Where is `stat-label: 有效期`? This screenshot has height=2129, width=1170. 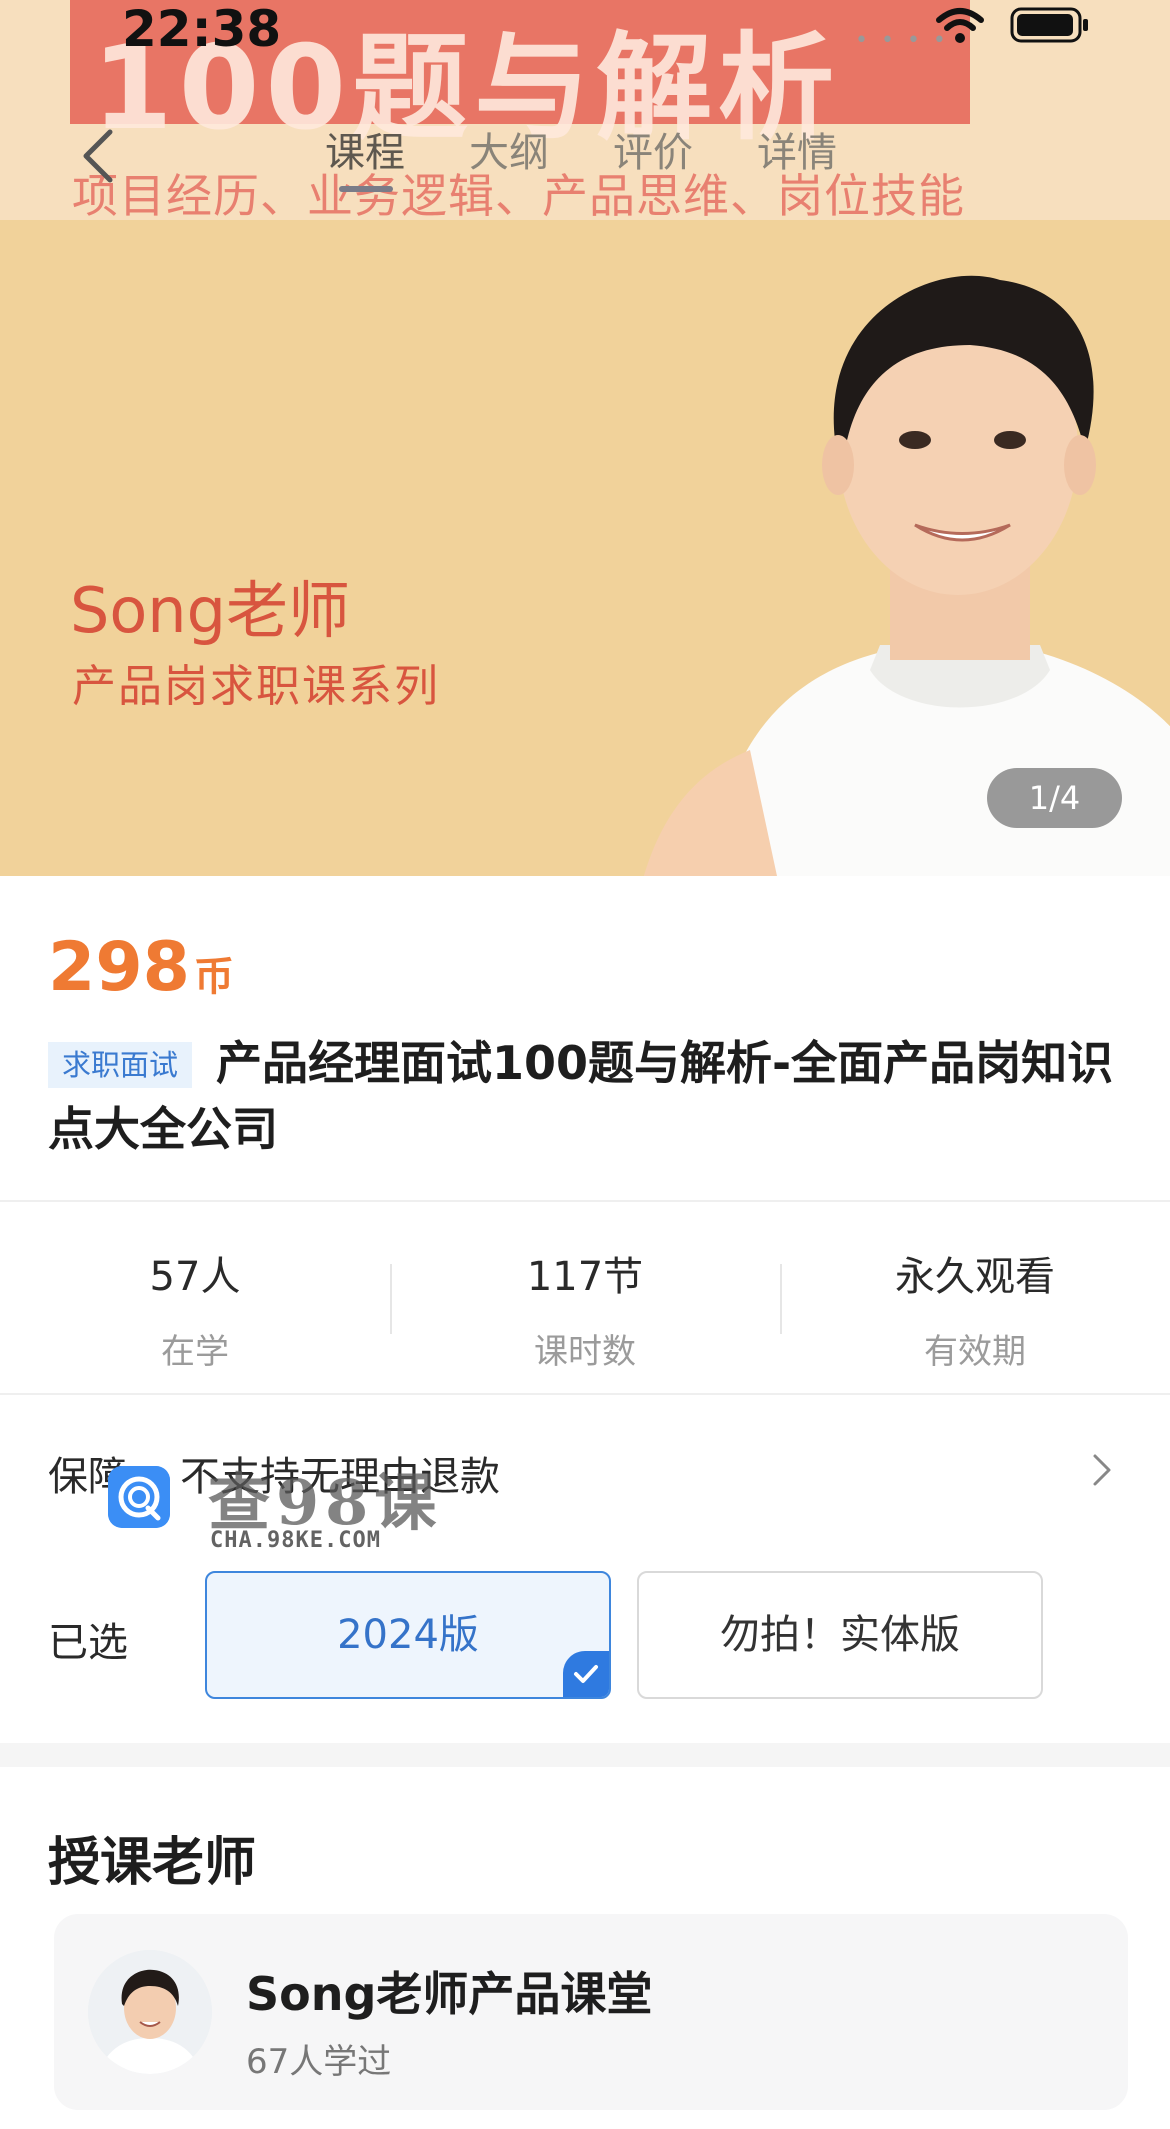 stat-label: 有效期 is located at coordinates (975, 1352).